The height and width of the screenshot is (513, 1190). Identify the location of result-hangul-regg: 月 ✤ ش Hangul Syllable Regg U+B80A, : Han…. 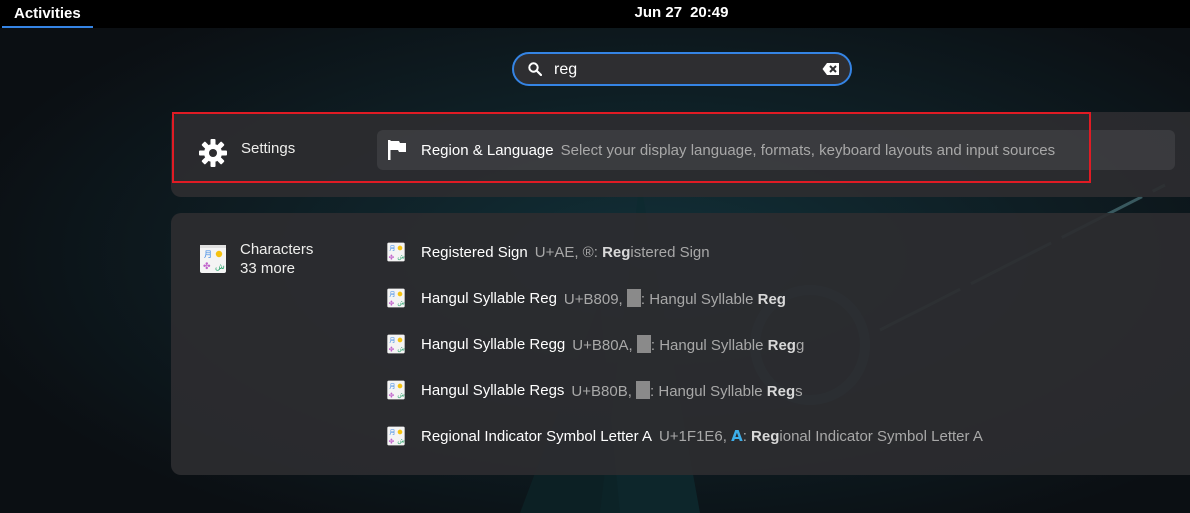
(595, 344).